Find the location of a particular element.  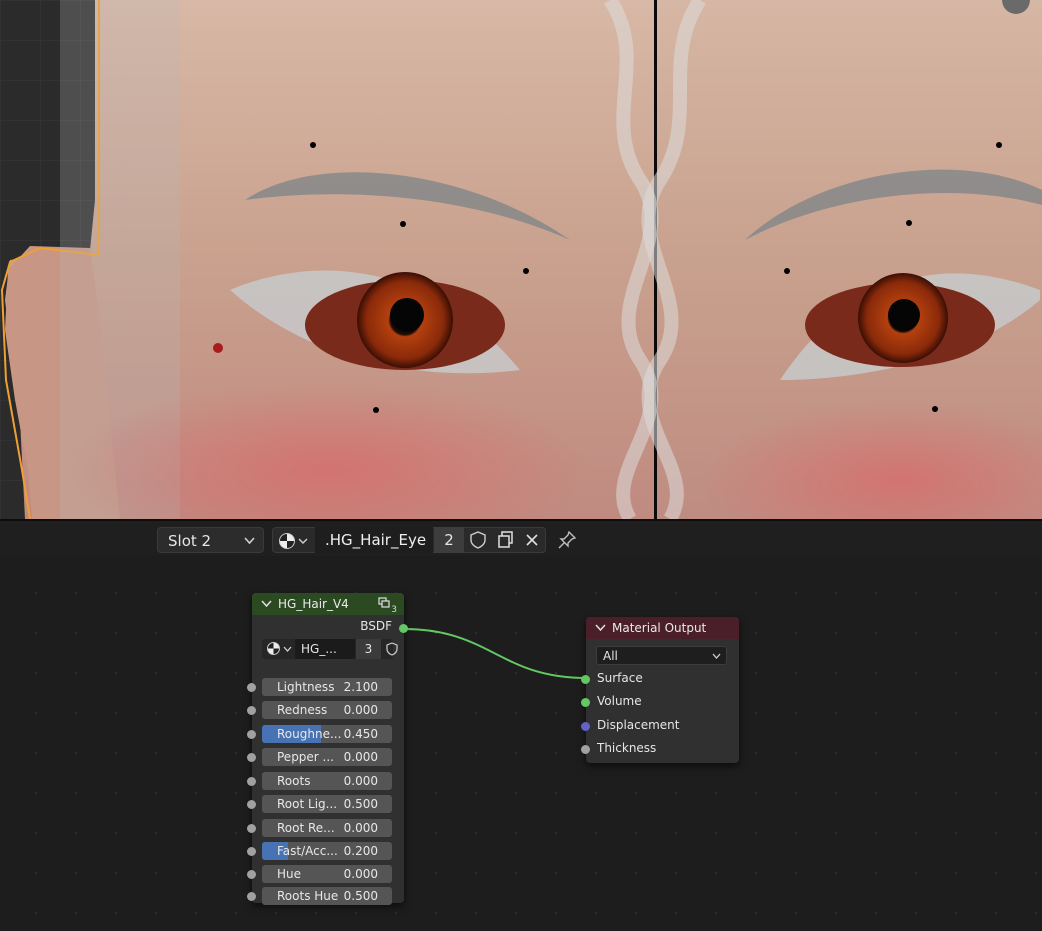

node-title: Material Output is located at coordinates (659, 628).